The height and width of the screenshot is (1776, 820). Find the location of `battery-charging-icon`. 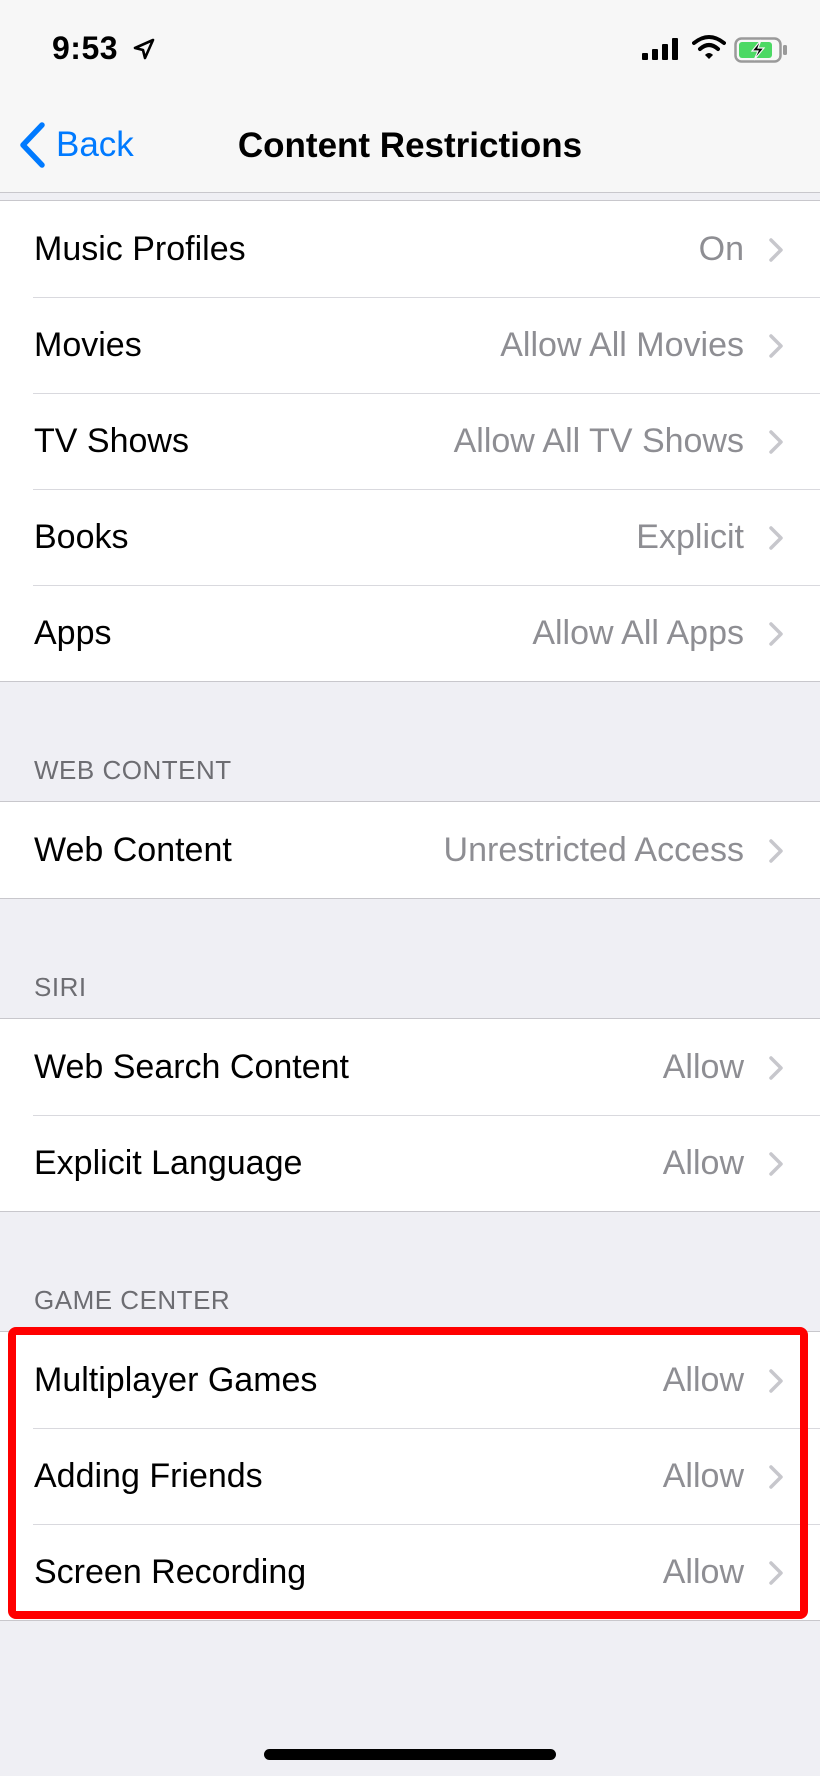

battery-charging-icon is located at coordinates (760, 50).